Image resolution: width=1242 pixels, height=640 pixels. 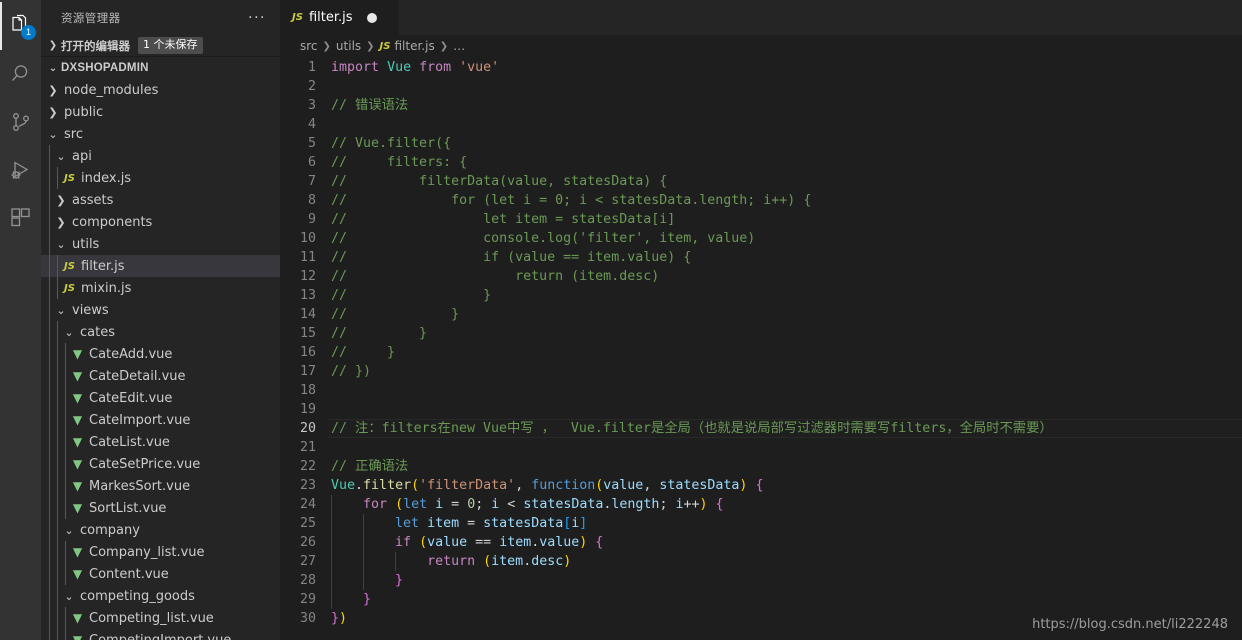 What do you see at coordinates (785, 523) in the screenshot?
I see `code-line: let item = statesData[i]` at bounding box center [785, 523].